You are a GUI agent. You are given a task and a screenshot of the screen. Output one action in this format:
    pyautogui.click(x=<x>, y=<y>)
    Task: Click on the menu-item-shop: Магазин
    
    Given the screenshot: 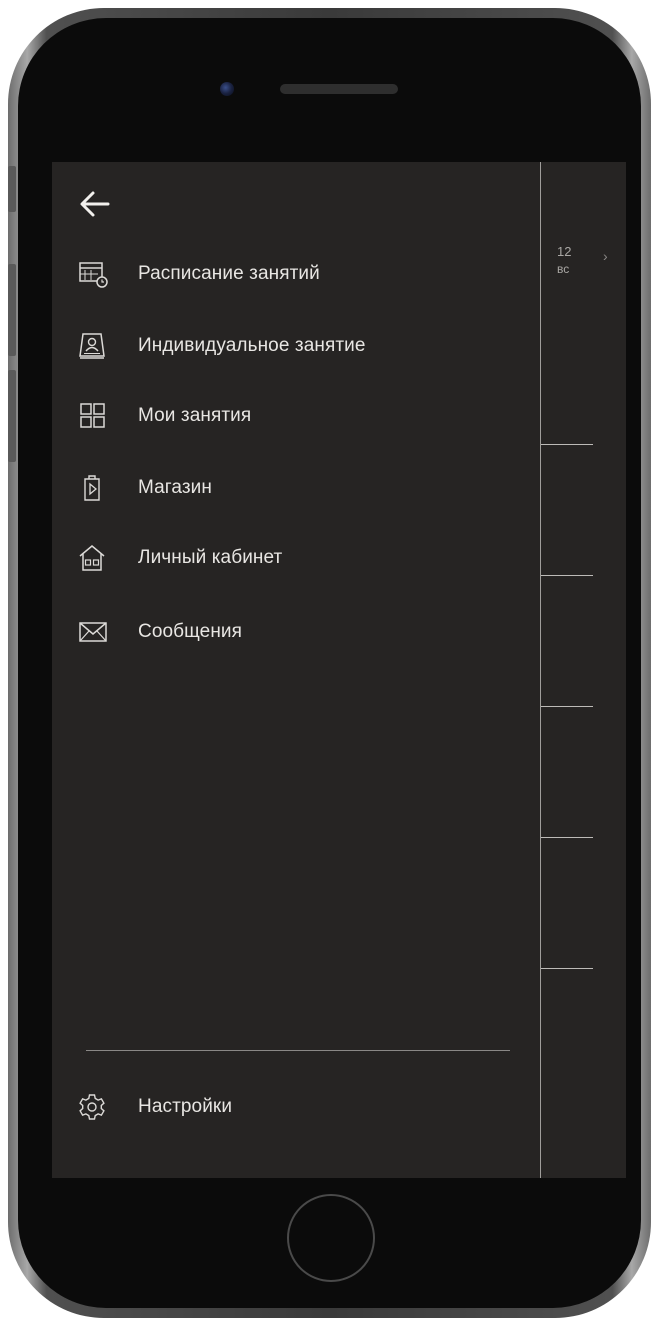 What is the action you would take?
    pyautogui.click(x=296, y=488)
    